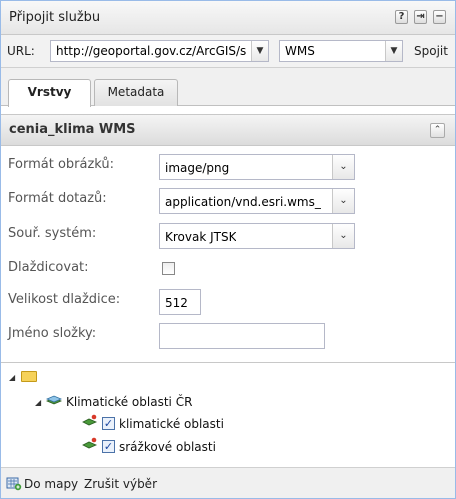  I want to click on service-type-value: WMS, so click(300, 51).